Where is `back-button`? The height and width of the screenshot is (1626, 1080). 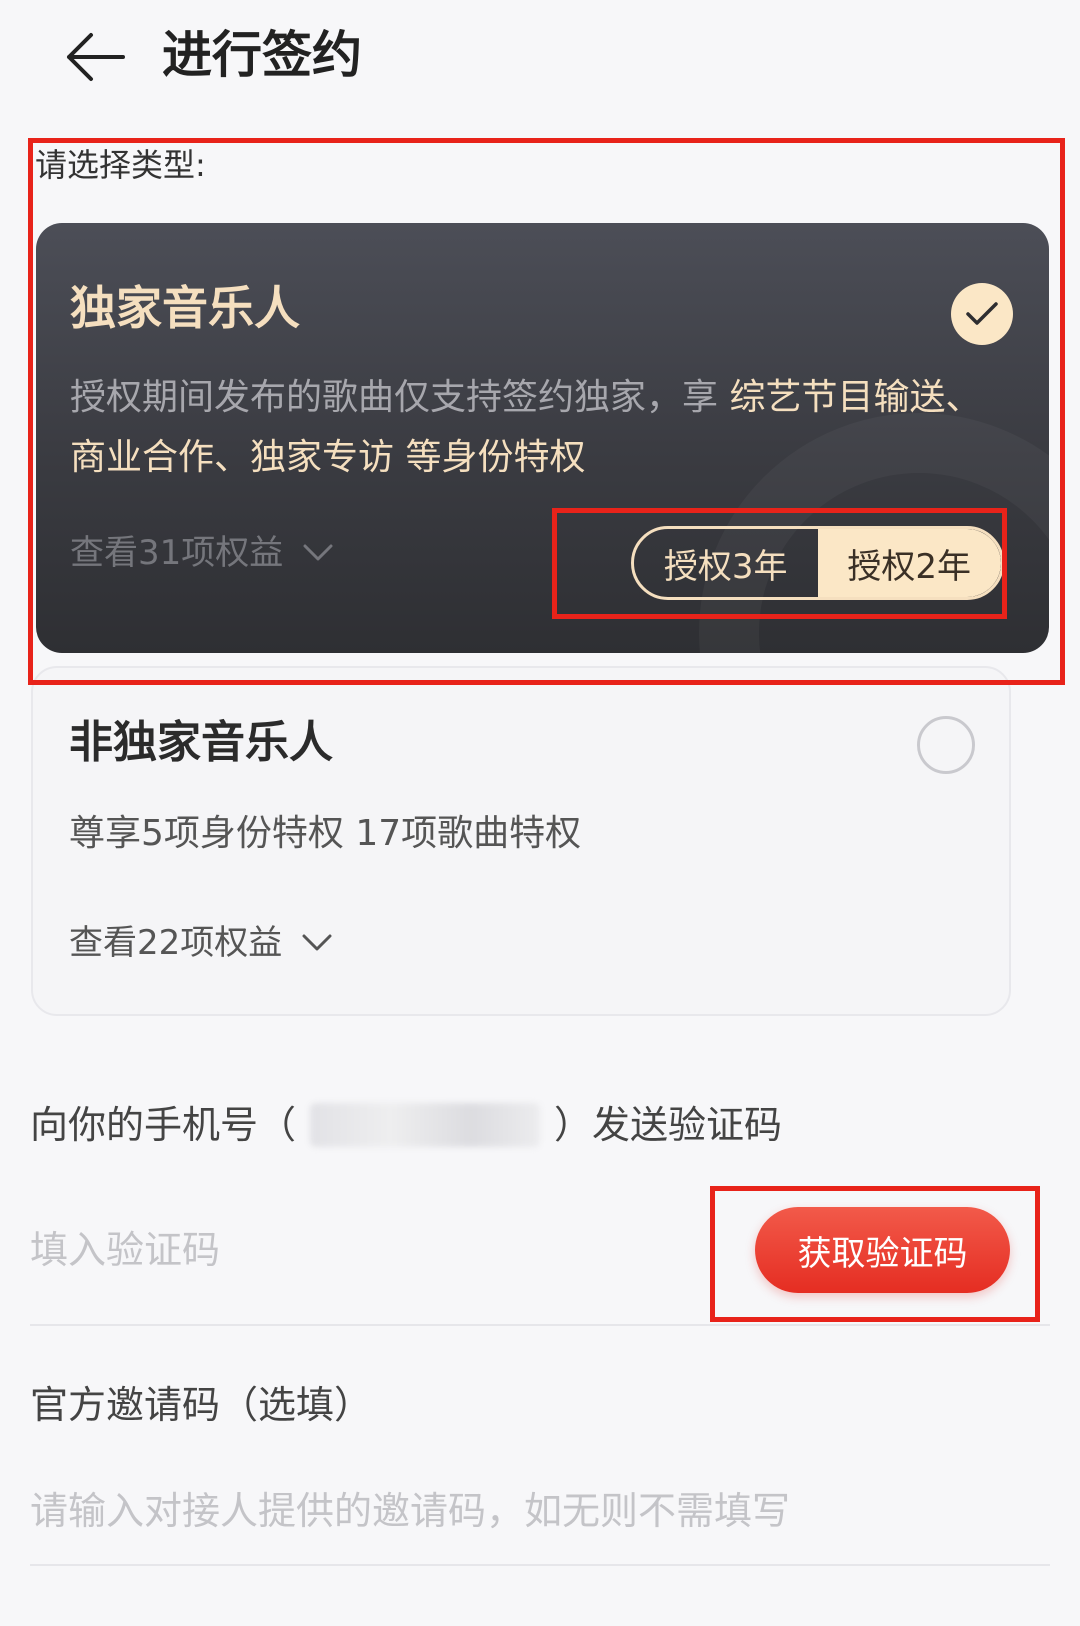 back-button is located at coordinates (95, 57).